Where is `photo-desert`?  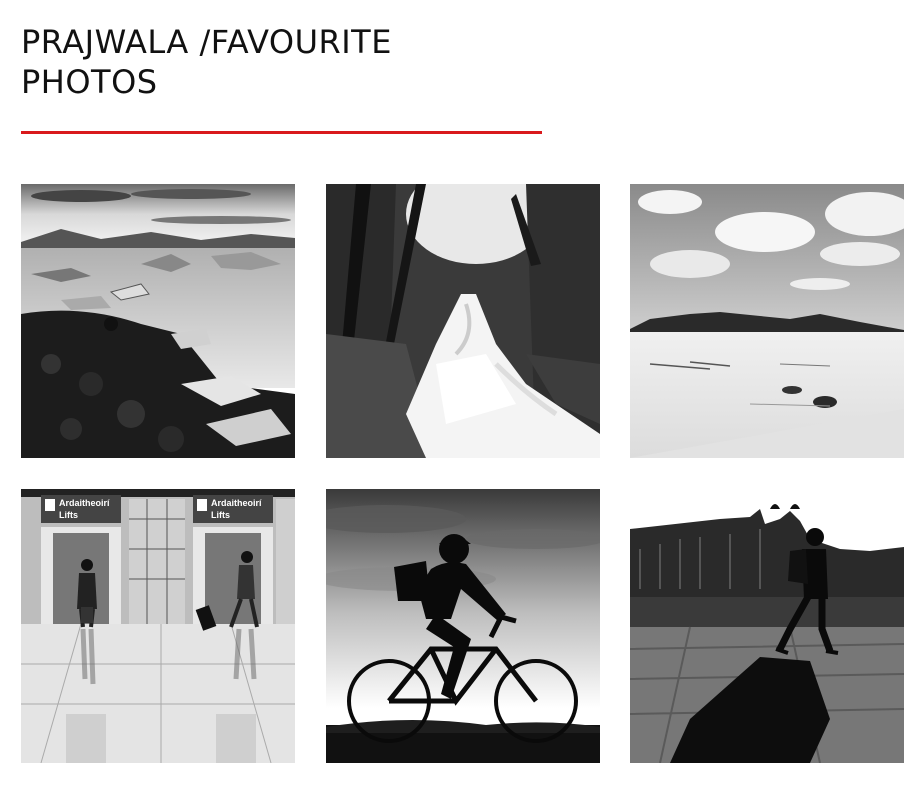
photo-desert is located at coordinates (767, 321).